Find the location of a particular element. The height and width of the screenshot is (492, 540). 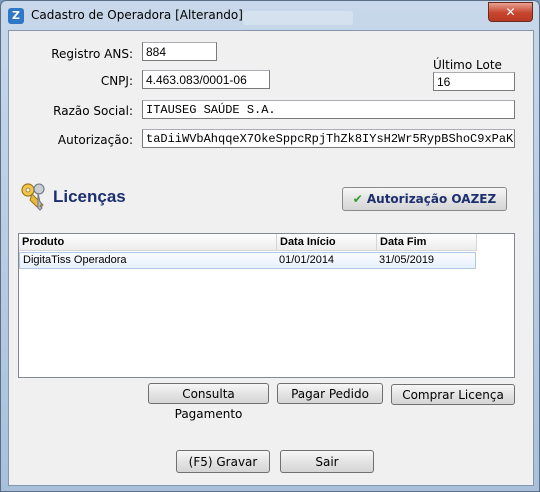

table-header: Produto Data Início Data Fim is located at coordinates (248, 242).